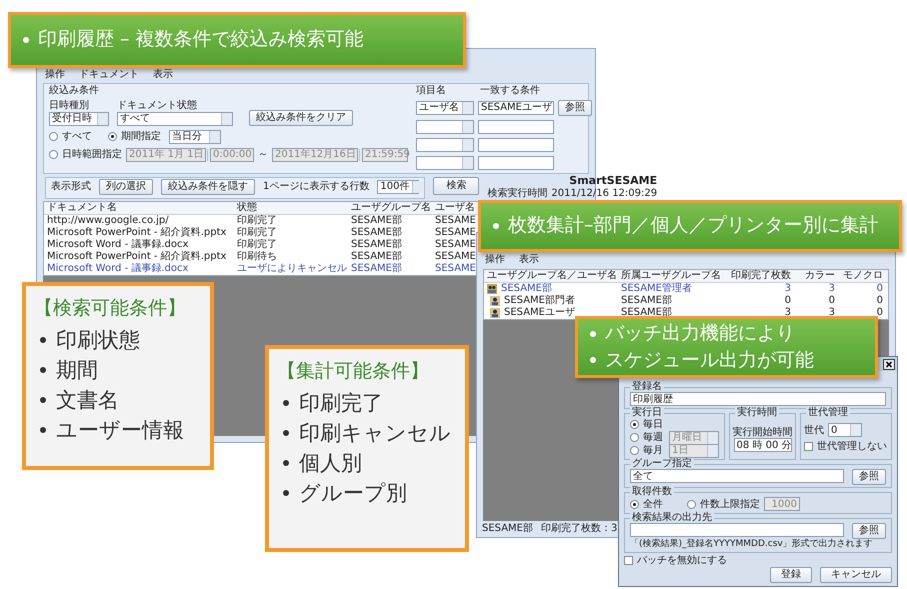 Image resolution: width=907 pixels, height=589 pixels. Describe the element at coordinates (672, 517) in the screenshot. I see `group-label: 検索結果の出力先` at that location.